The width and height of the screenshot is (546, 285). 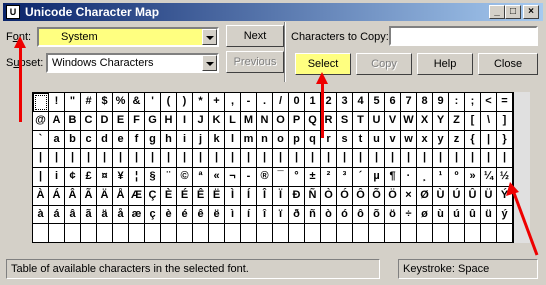 What do you see at coordinates (313, 177) in the screenshot?
I see `char-cell: ±` at bounding box center [313, 177].